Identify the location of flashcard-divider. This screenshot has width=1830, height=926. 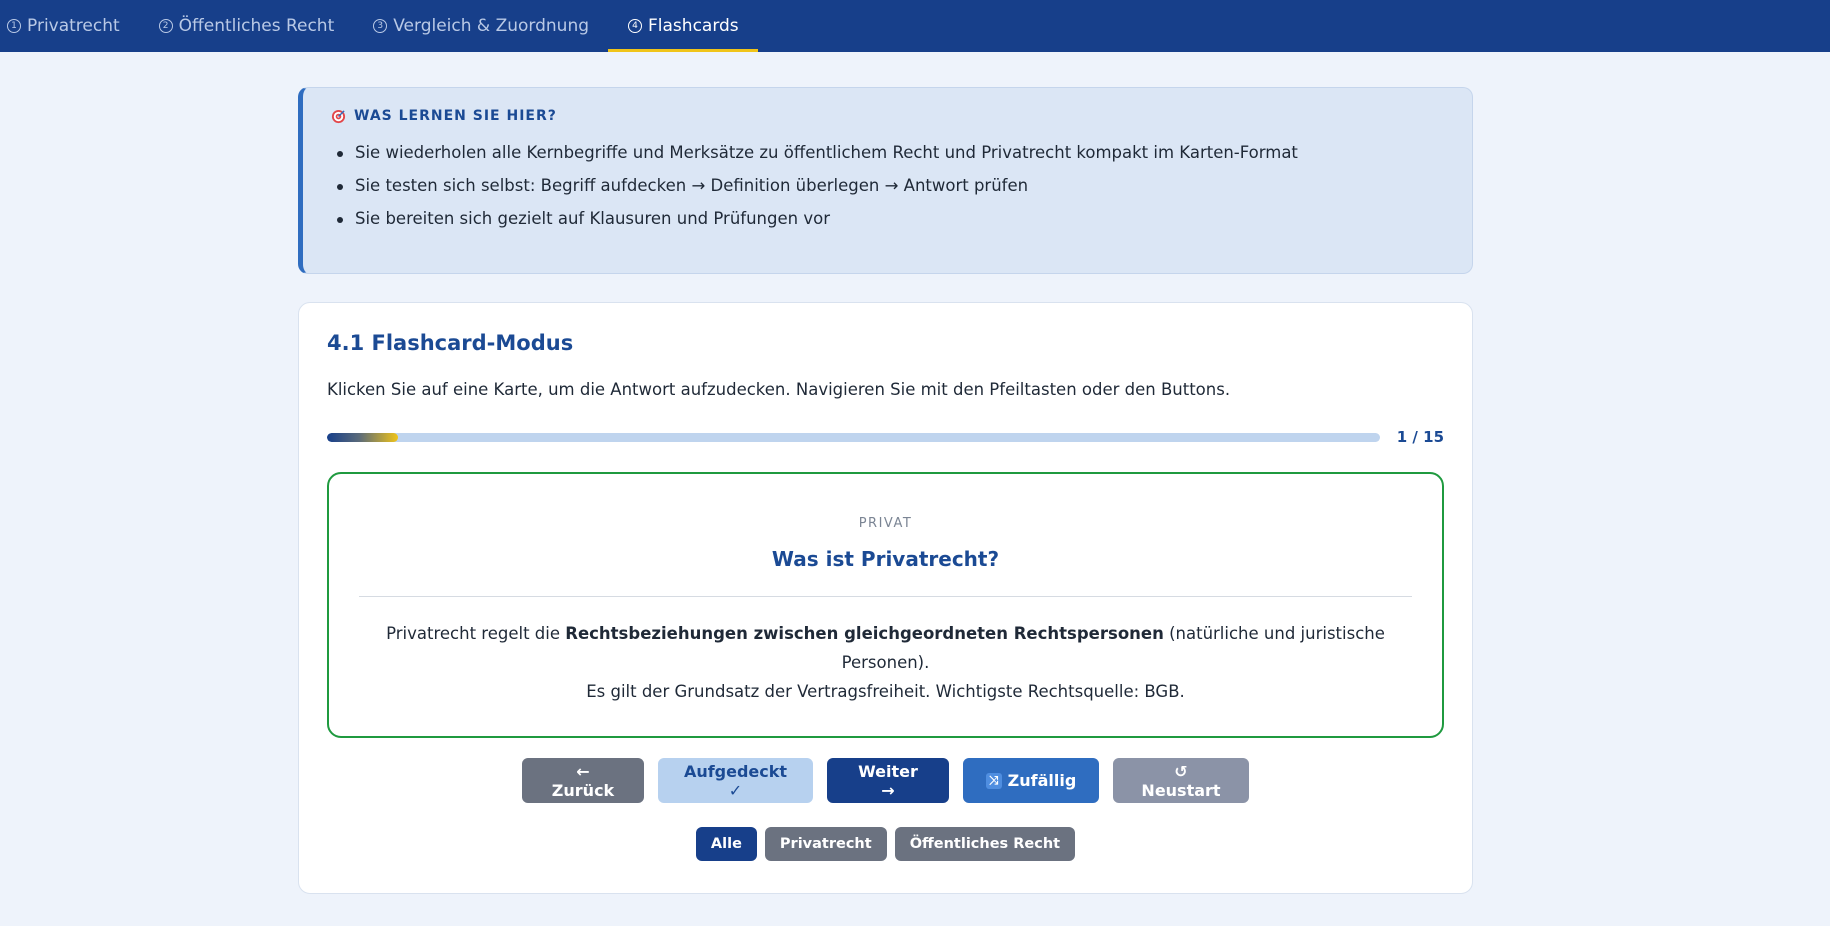
(885, 596).